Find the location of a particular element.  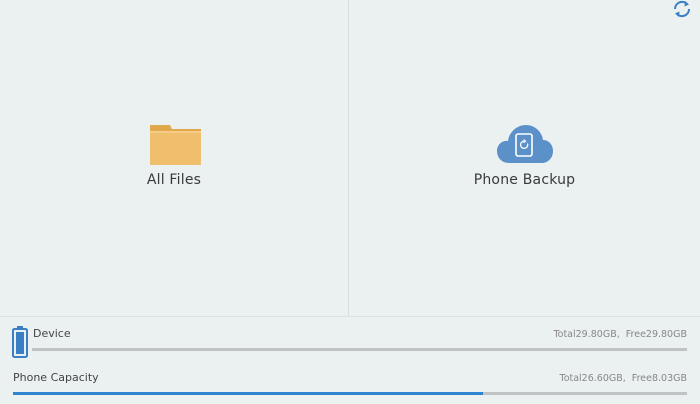

device-label: Device is located at coordinates (52, 333).